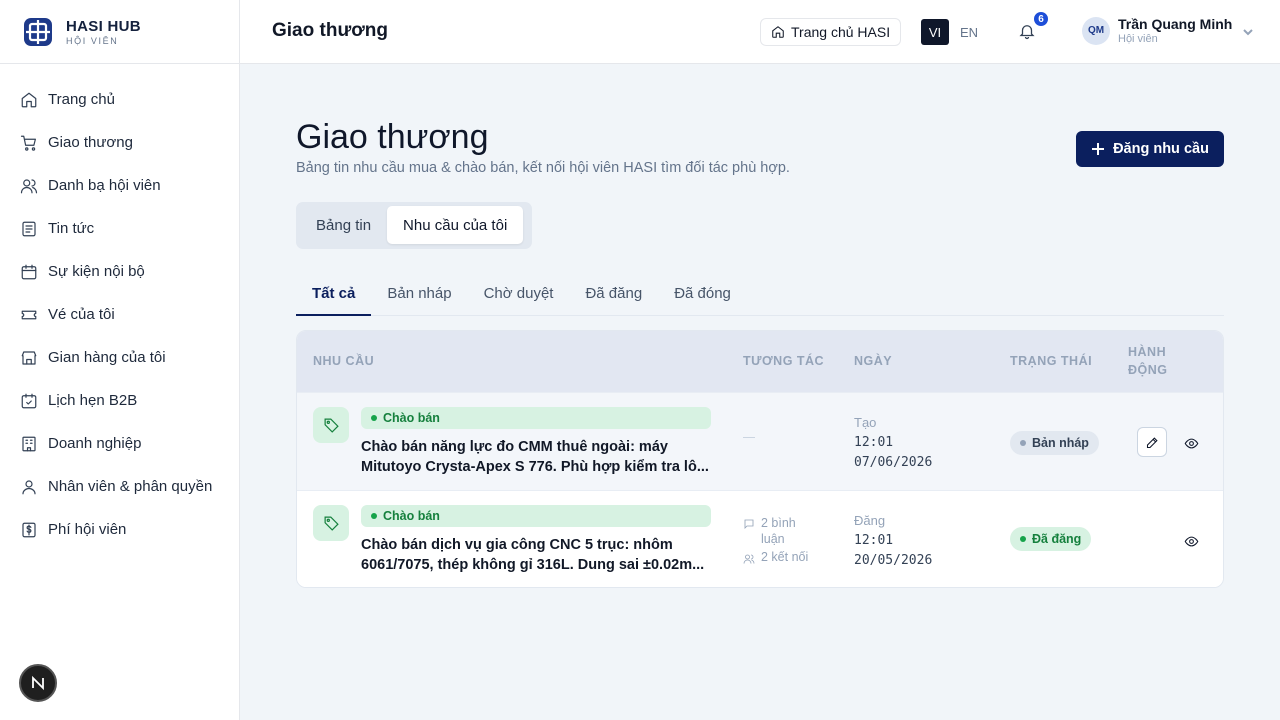 This screenshot has height=720, width=1280. Describe the element at coordinates (1041, 19) in the screenshot. I see `notification-count-badge: 6` at that location.